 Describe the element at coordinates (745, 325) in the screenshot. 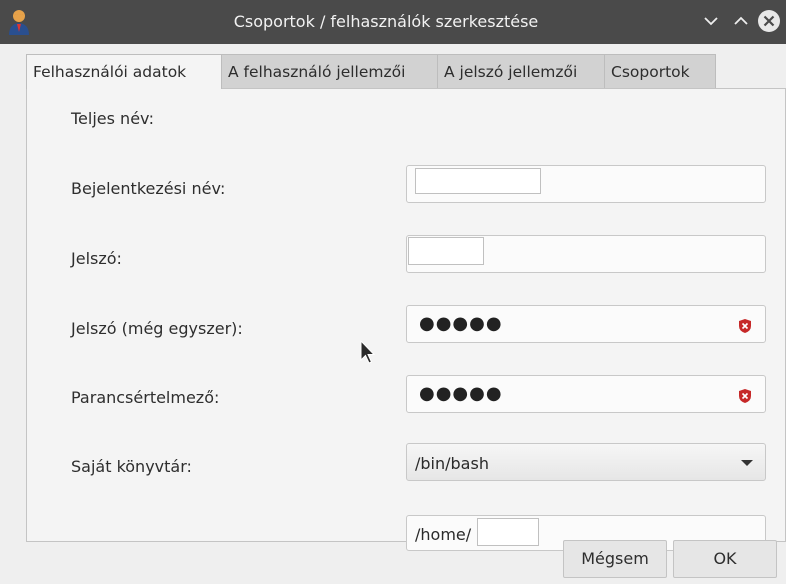

I see `password-warning-icon` at that location.